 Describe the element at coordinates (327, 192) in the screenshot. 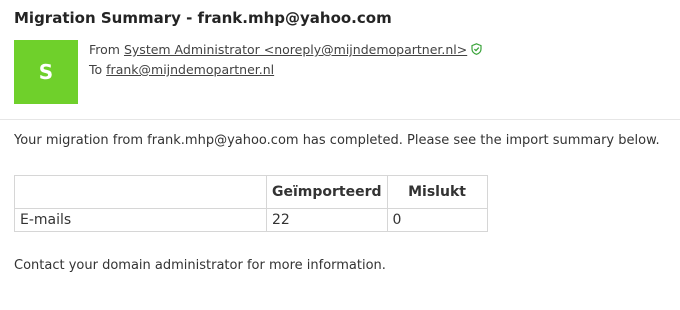

I see `table-header-imported: Geïmporteerd` at that location.